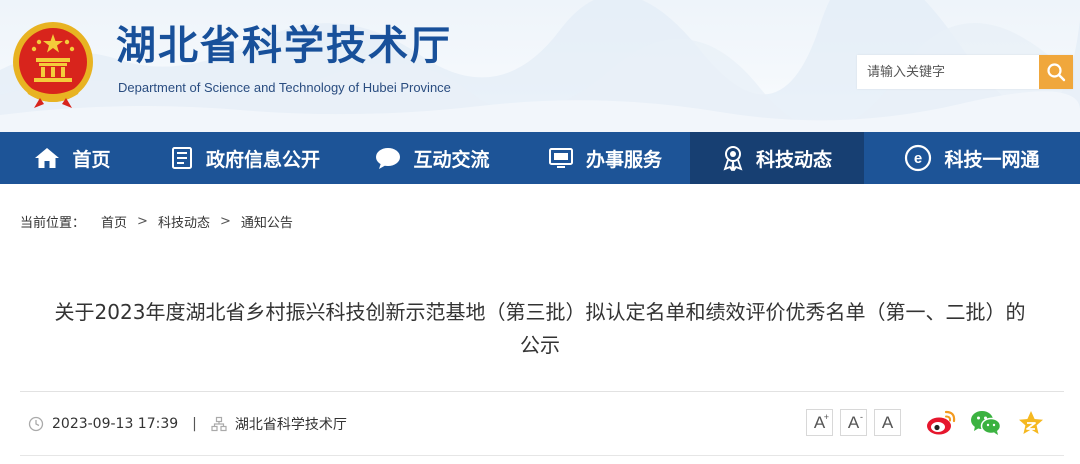 This screenshot has width=1080, height=464. What do you see at coordinates (156, 221) in the screenshot?
I see `breadcrumb: 当前位置： 首页 > 科技动态 > 通知公告` at bounding box center [156, 221].